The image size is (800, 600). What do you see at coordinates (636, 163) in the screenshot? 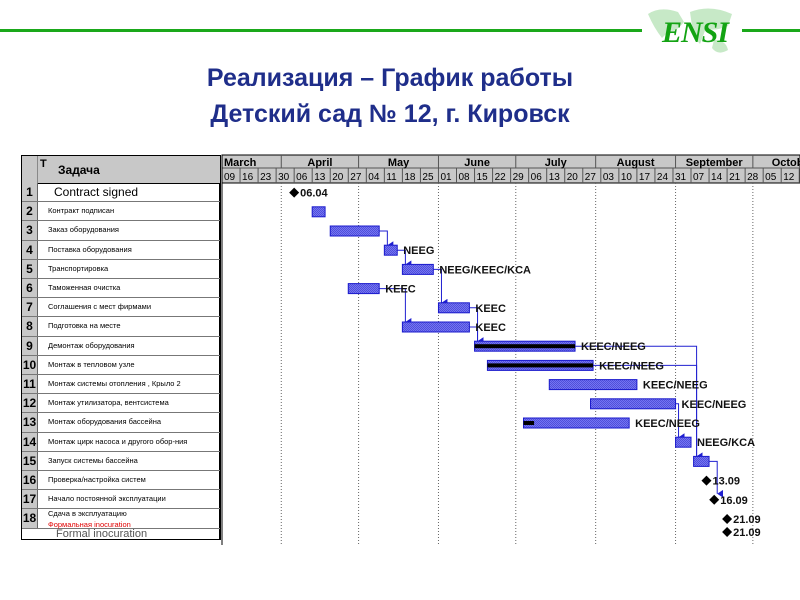
I see `month-label: August` at bounding box center [636, 163].